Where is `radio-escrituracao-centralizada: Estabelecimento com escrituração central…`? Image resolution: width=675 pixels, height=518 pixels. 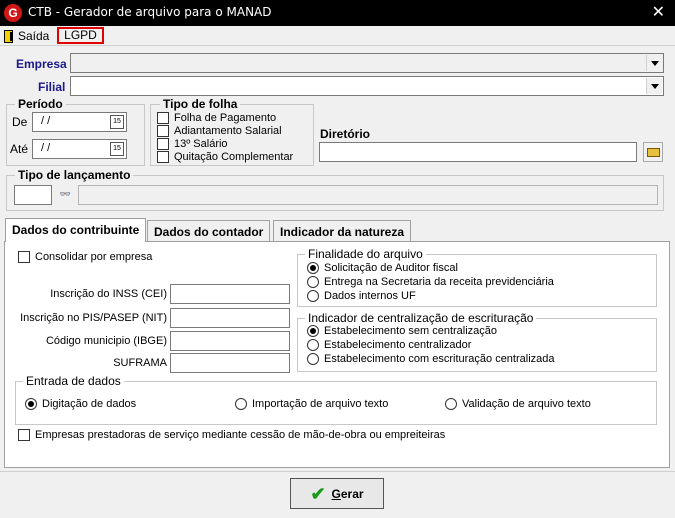 radio-escrituracao-centralizada: Estabelecimento com escrituração central… is located at coordinates (431, 359).